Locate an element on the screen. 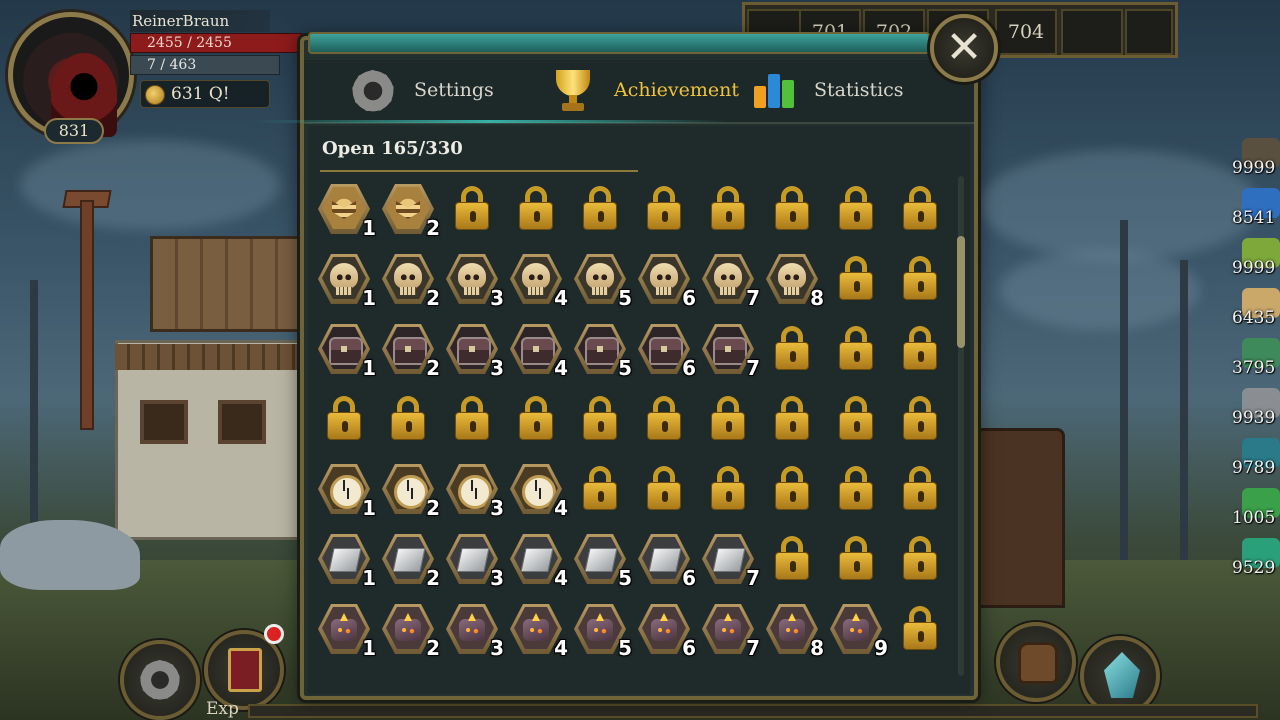 The width and height of the screenshot is (1280, 720). resource-item: 9939 is located at coordinates (1256, 409).